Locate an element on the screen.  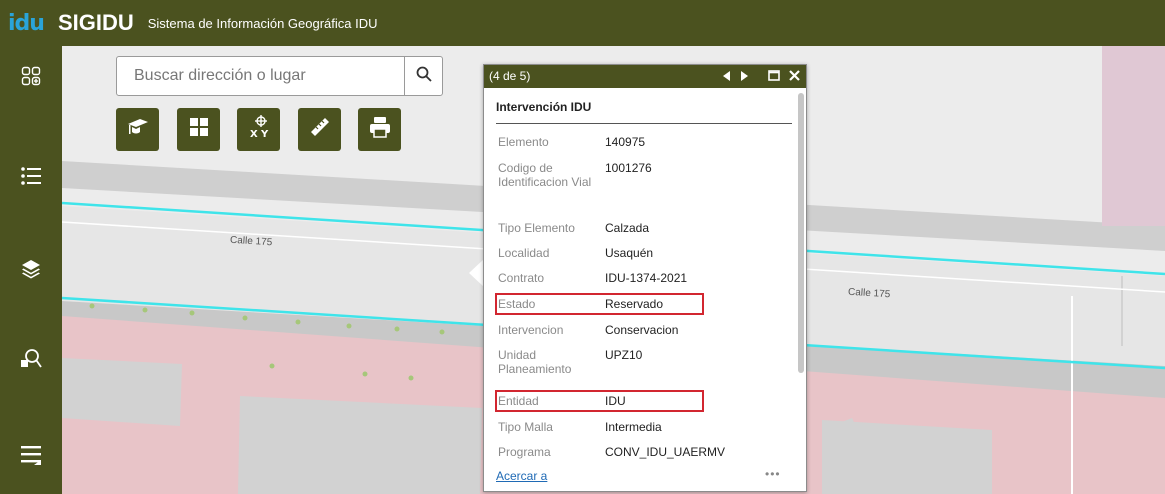
svg-text: Y is located at coordinates (264, 134).